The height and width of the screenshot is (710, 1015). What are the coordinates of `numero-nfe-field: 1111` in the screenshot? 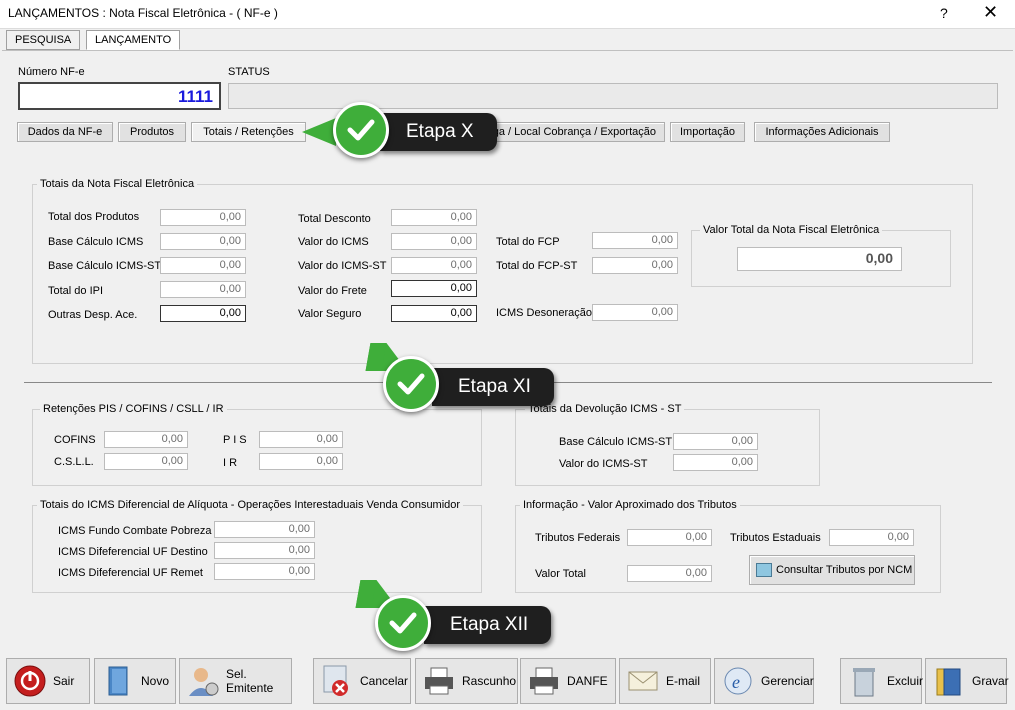 It's located at (119, 96).